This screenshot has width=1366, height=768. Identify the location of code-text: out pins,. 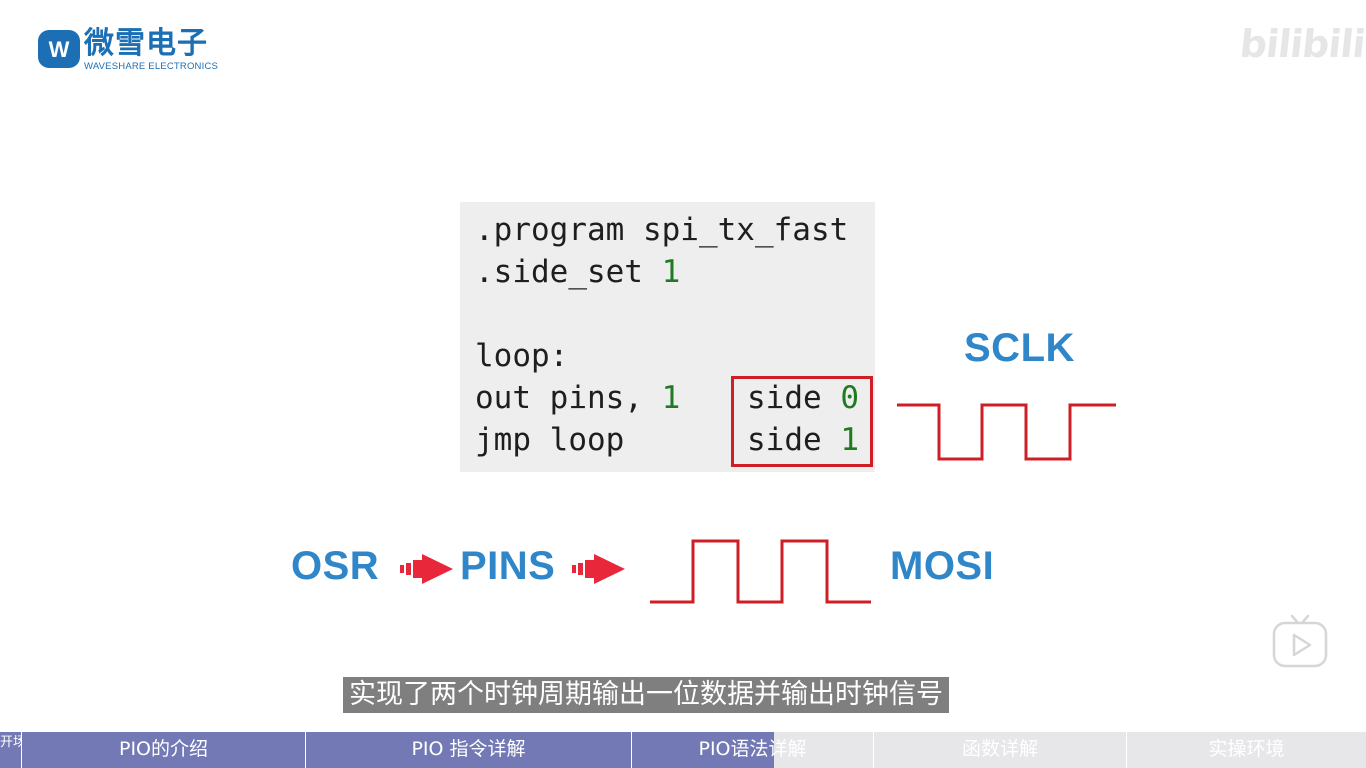
(568, 398).